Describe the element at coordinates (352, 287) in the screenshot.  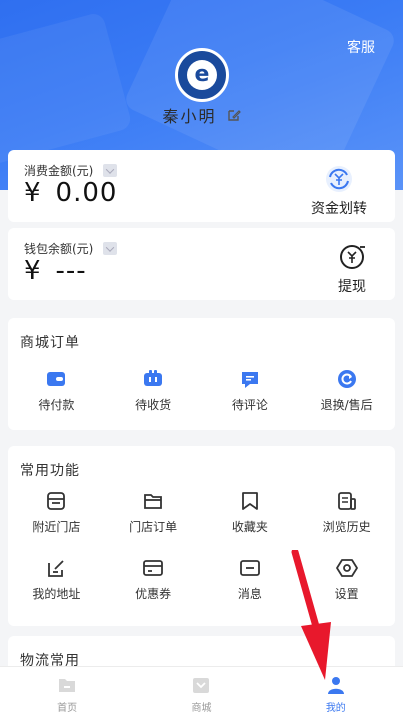
I see `withdraw-label: 提现` at that location.